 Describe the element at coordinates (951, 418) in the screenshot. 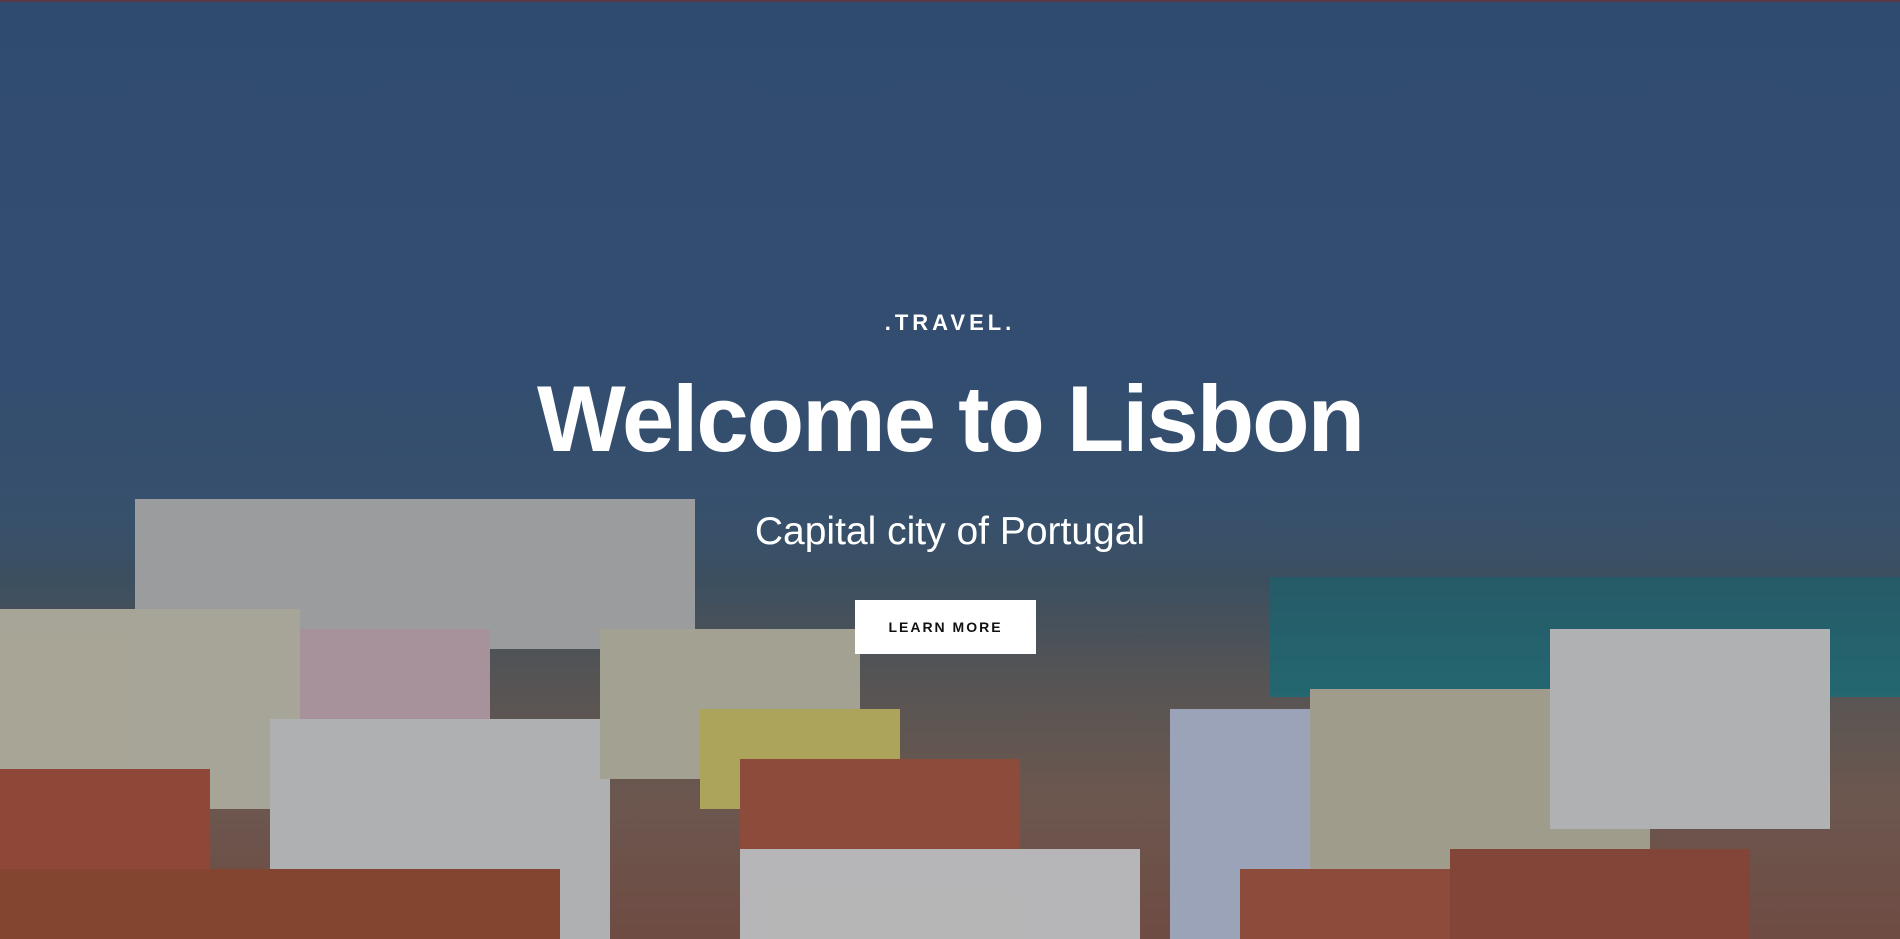

I see `hero-title: Welcome to Lisbon` at that location.